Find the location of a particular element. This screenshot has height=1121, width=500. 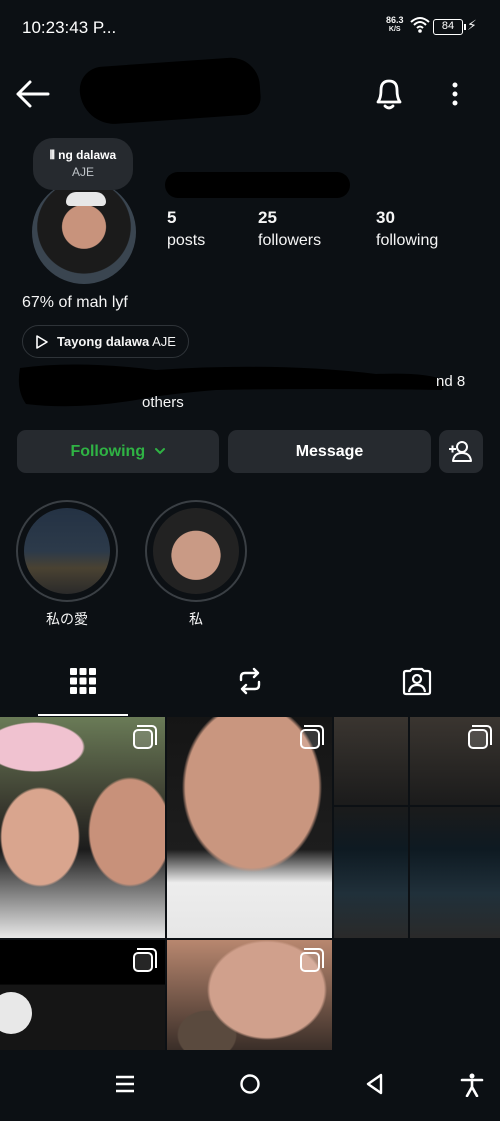

back-arrow-icon is located at coordinates (32, 94).